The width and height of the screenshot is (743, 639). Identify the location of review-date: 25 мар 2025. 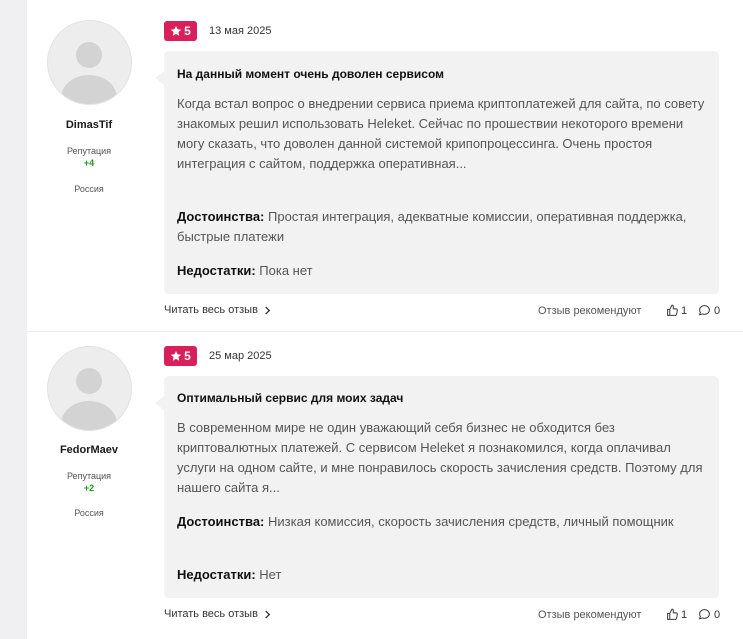
(240, 356).